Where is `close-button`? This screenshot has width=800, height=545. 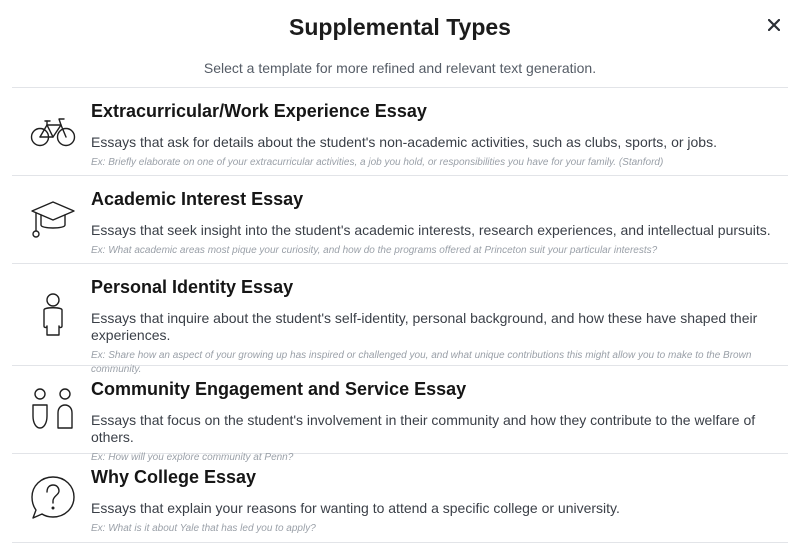
close-button is located at coordinates (774, 25).